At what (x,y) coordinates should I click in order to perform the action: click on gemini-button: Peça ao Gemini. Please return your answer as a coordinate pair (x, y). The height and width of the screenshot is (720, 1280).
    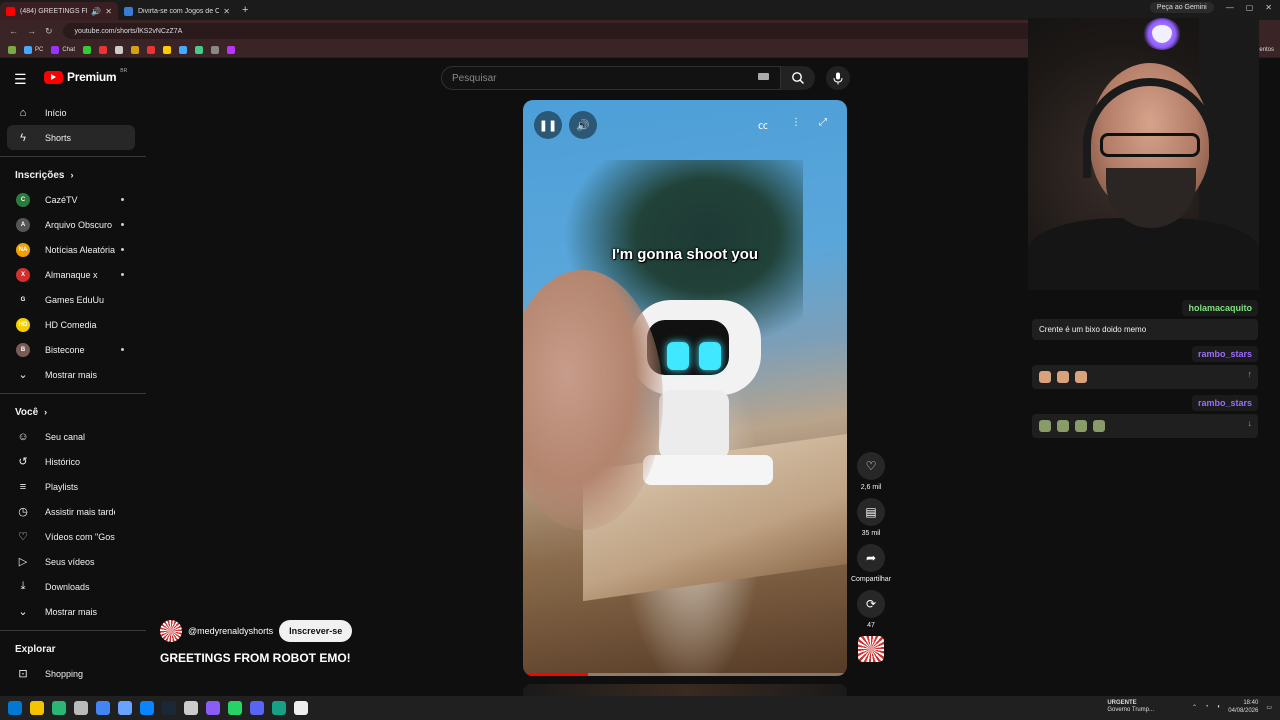
    Looking at the image, I should click on (1181, 7).